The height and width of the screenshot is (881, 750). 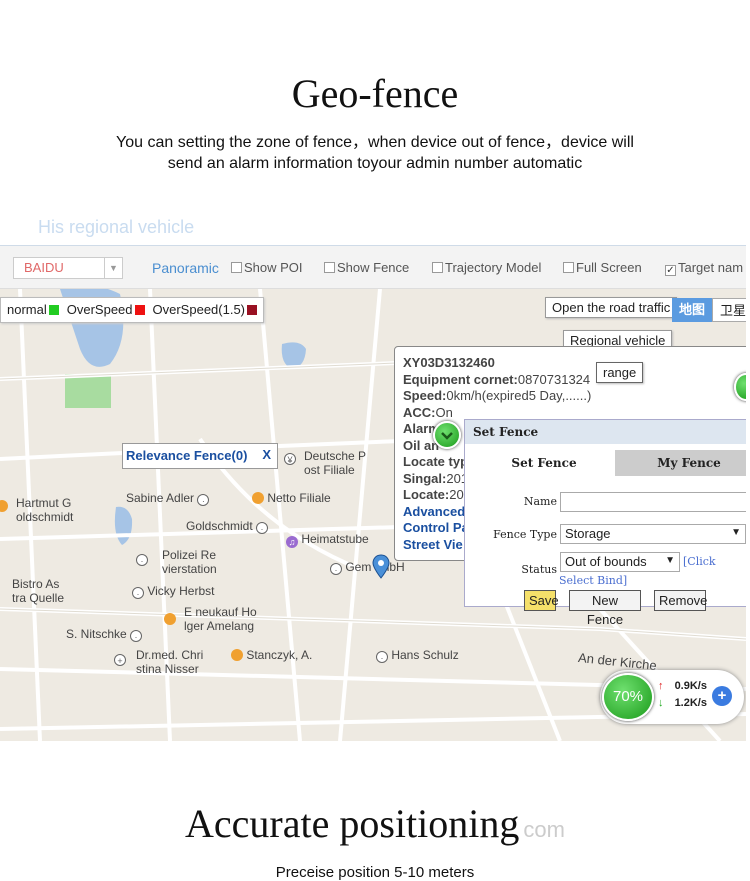 I want to click on poi-sabine-adler: Sabine Adler ·, so click(x=168, y=498).